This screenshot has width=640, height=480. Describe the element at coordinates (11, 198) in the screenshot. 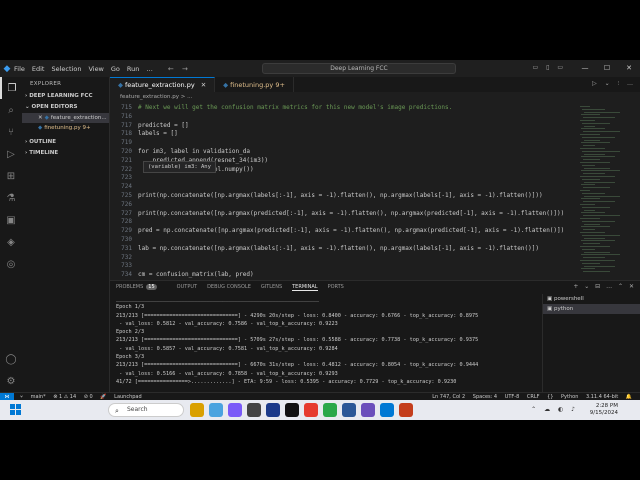

I see `testing-icon: ⚗` at that location.